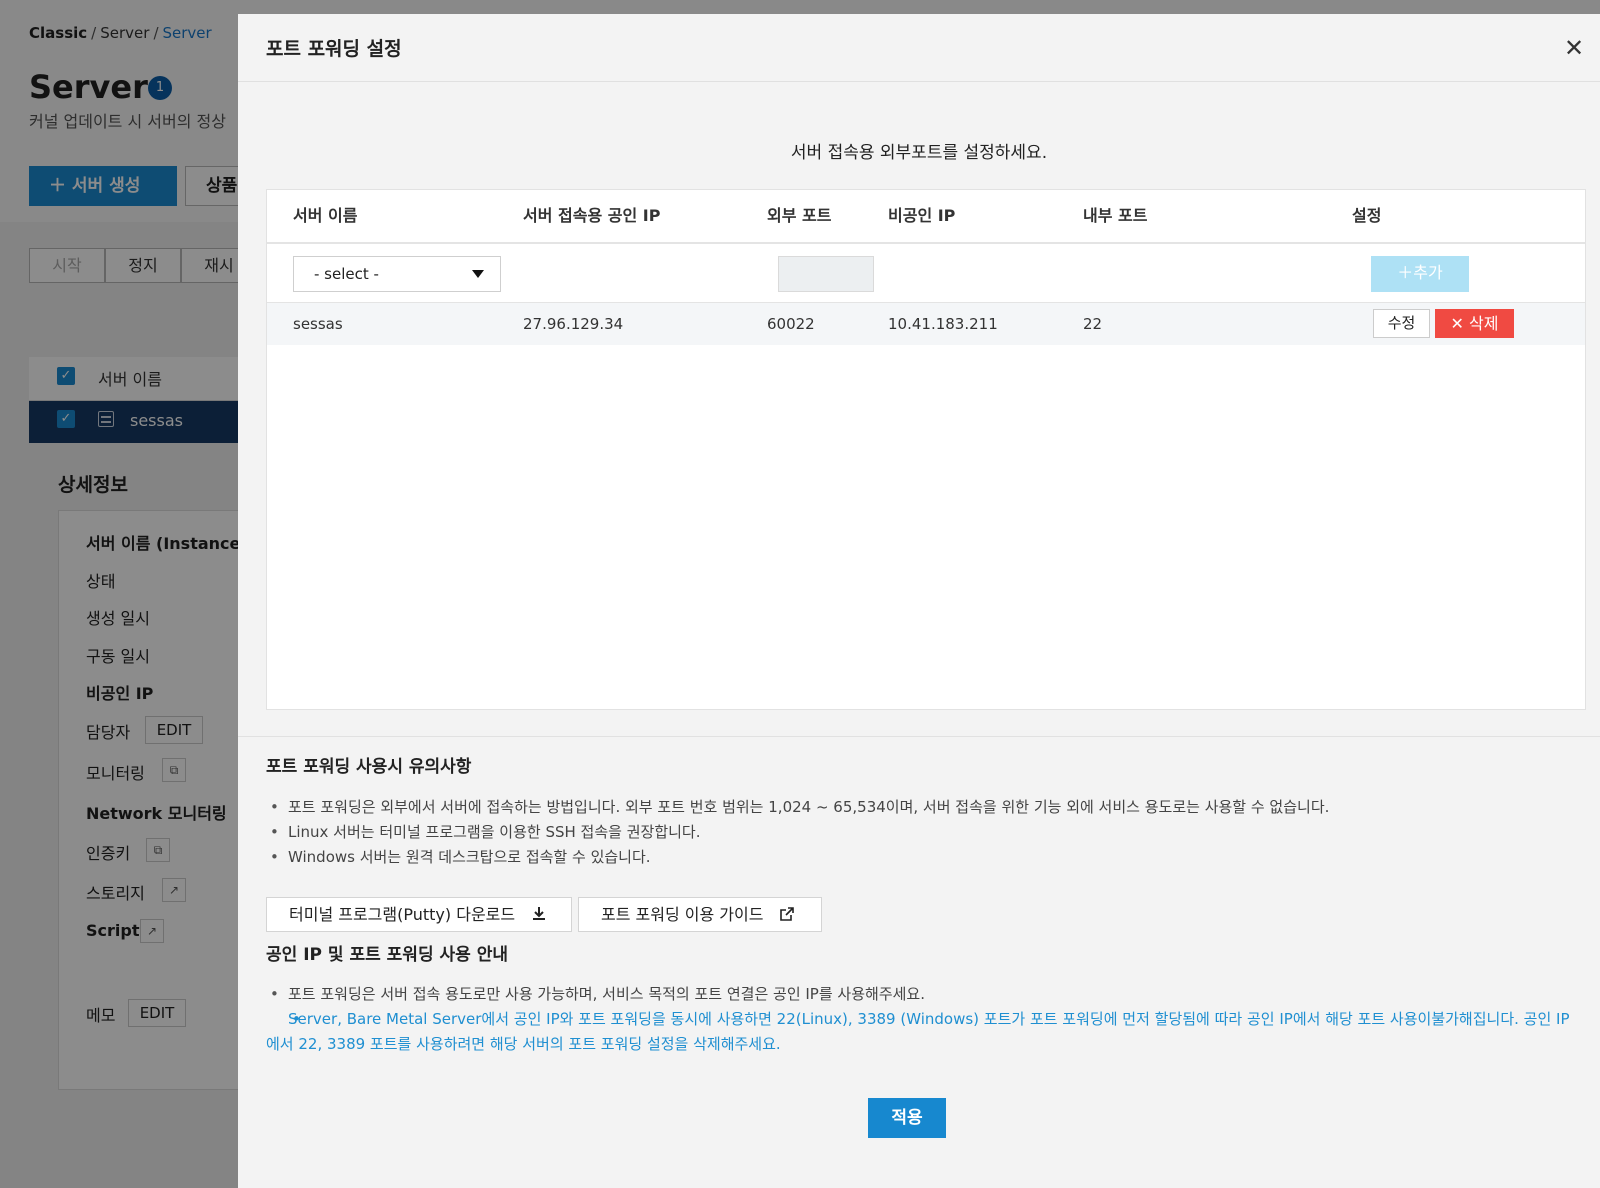 The image size is (1600, 1188). Describe the element at coordinates (922, 215) in the screenshot. I see `column-header-private-ip: 비공인 IP` at that location.